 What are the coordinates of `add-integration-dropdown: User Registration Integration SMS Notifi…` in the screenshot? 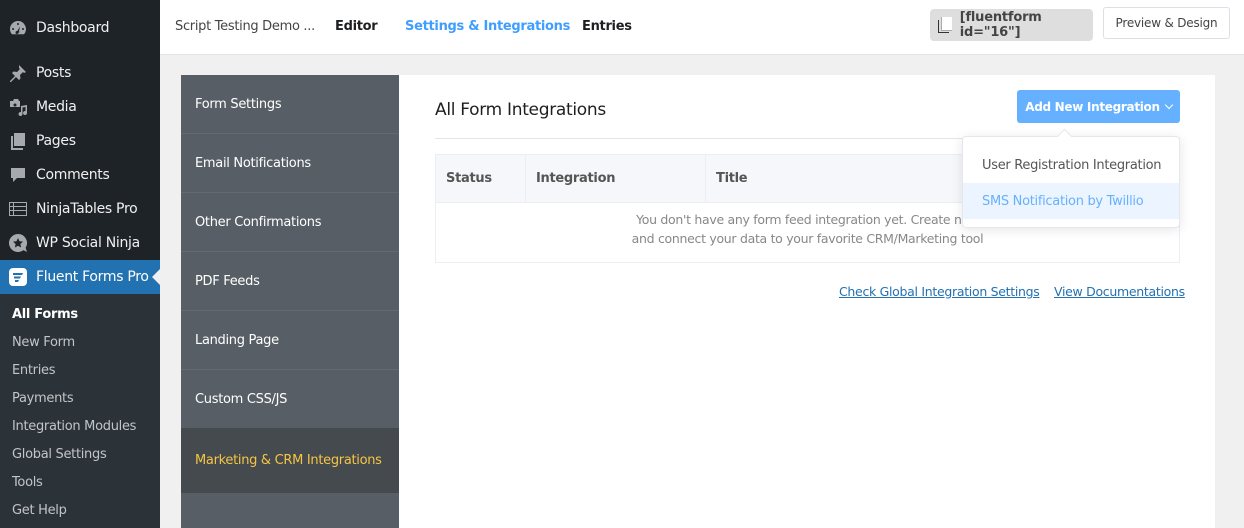 It's located at (1071, 182).